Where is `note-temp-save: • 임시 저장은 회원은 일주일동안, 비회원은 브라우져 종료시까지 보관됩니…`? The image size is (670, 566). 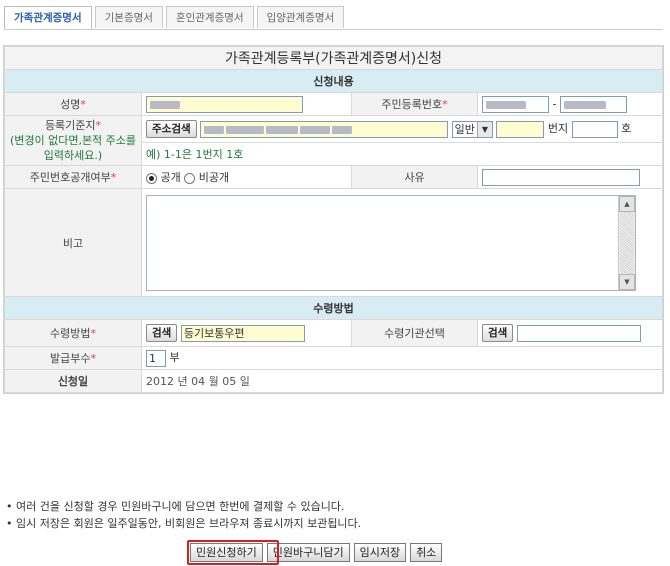
note-temp-save: • 임시 저장은 회원은 일주일동안, 비회원은 브라우져 종료시까지 보관됩니… is located at coordinates (184, 523).